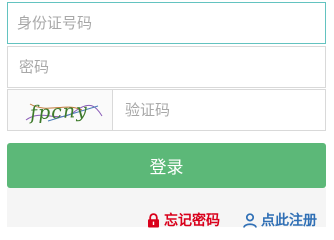  Describe the element at coordinates (153, 219) in the screenshot. I see `lock-icon` at that location.